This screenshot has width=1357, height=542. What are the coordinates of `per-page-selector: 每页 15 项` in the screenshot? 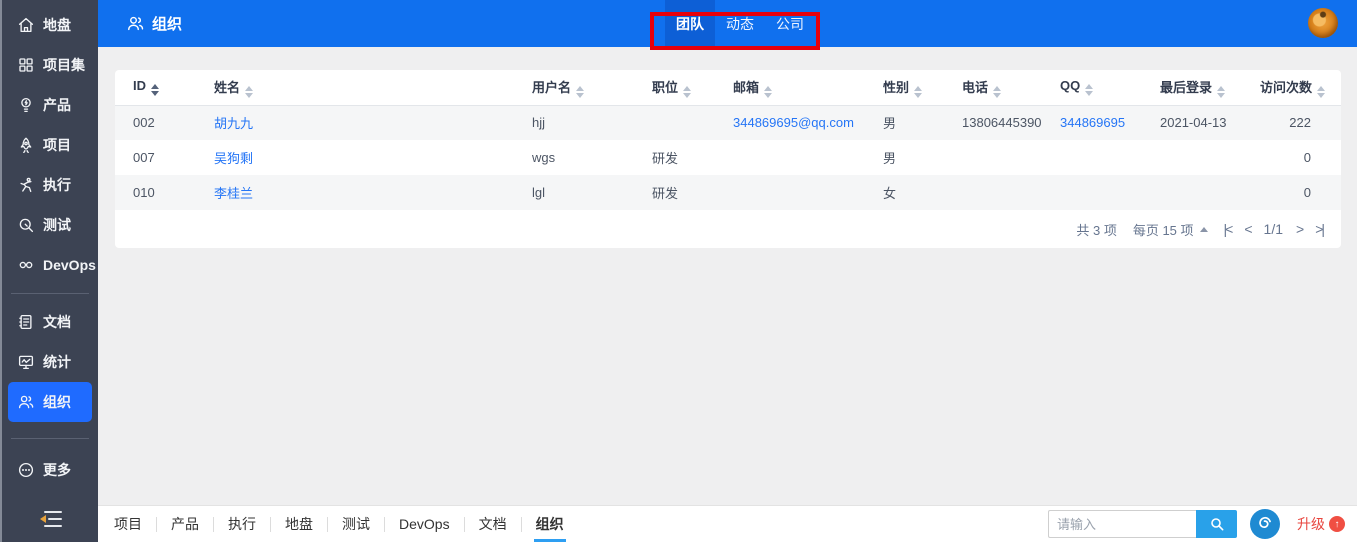 It's located at (1170, 229).